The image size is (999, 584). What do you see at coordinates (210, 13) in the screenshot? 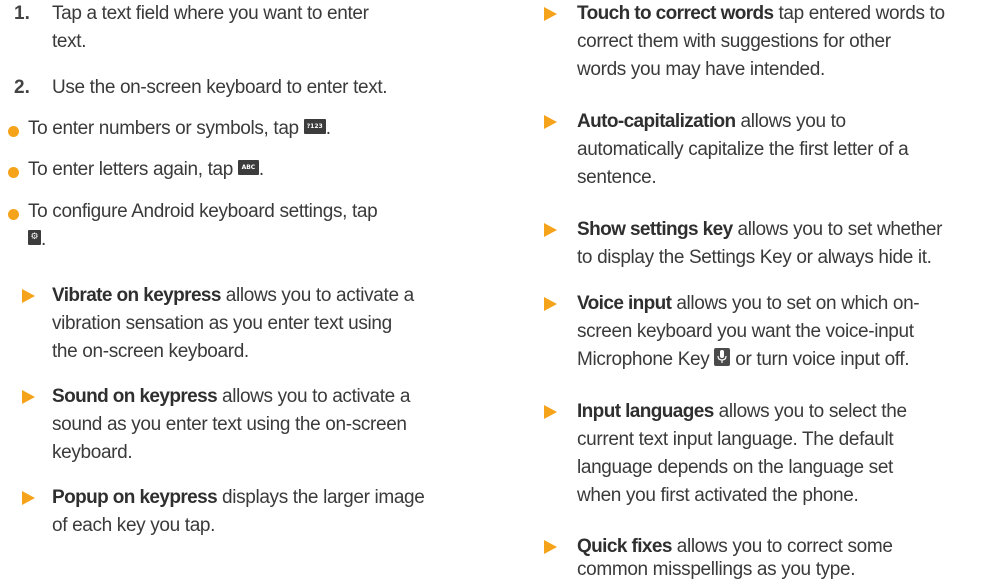
I see `step-text: Tap a text field where you want to enter` at bounding box center [210, 13].